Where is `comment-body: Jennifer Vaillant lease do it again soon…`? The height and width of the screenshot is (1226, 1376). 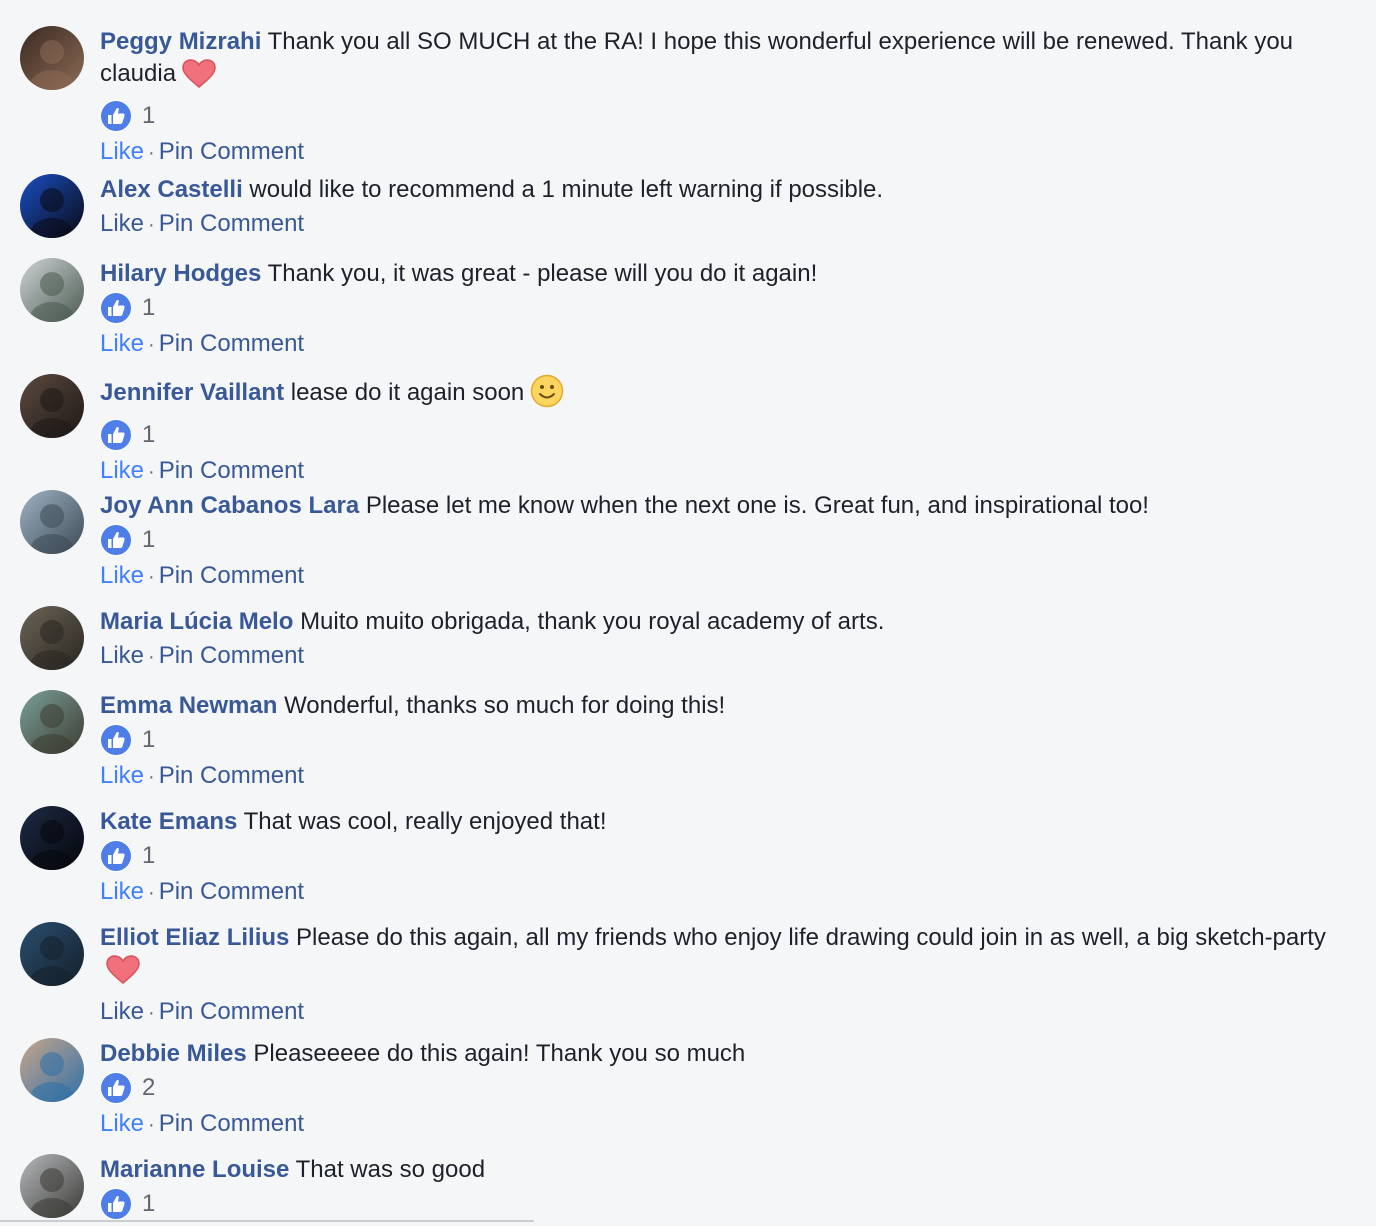 comment-body: Jennifer Vaillant lease do it again soon… is located at coordinates (715, 429).